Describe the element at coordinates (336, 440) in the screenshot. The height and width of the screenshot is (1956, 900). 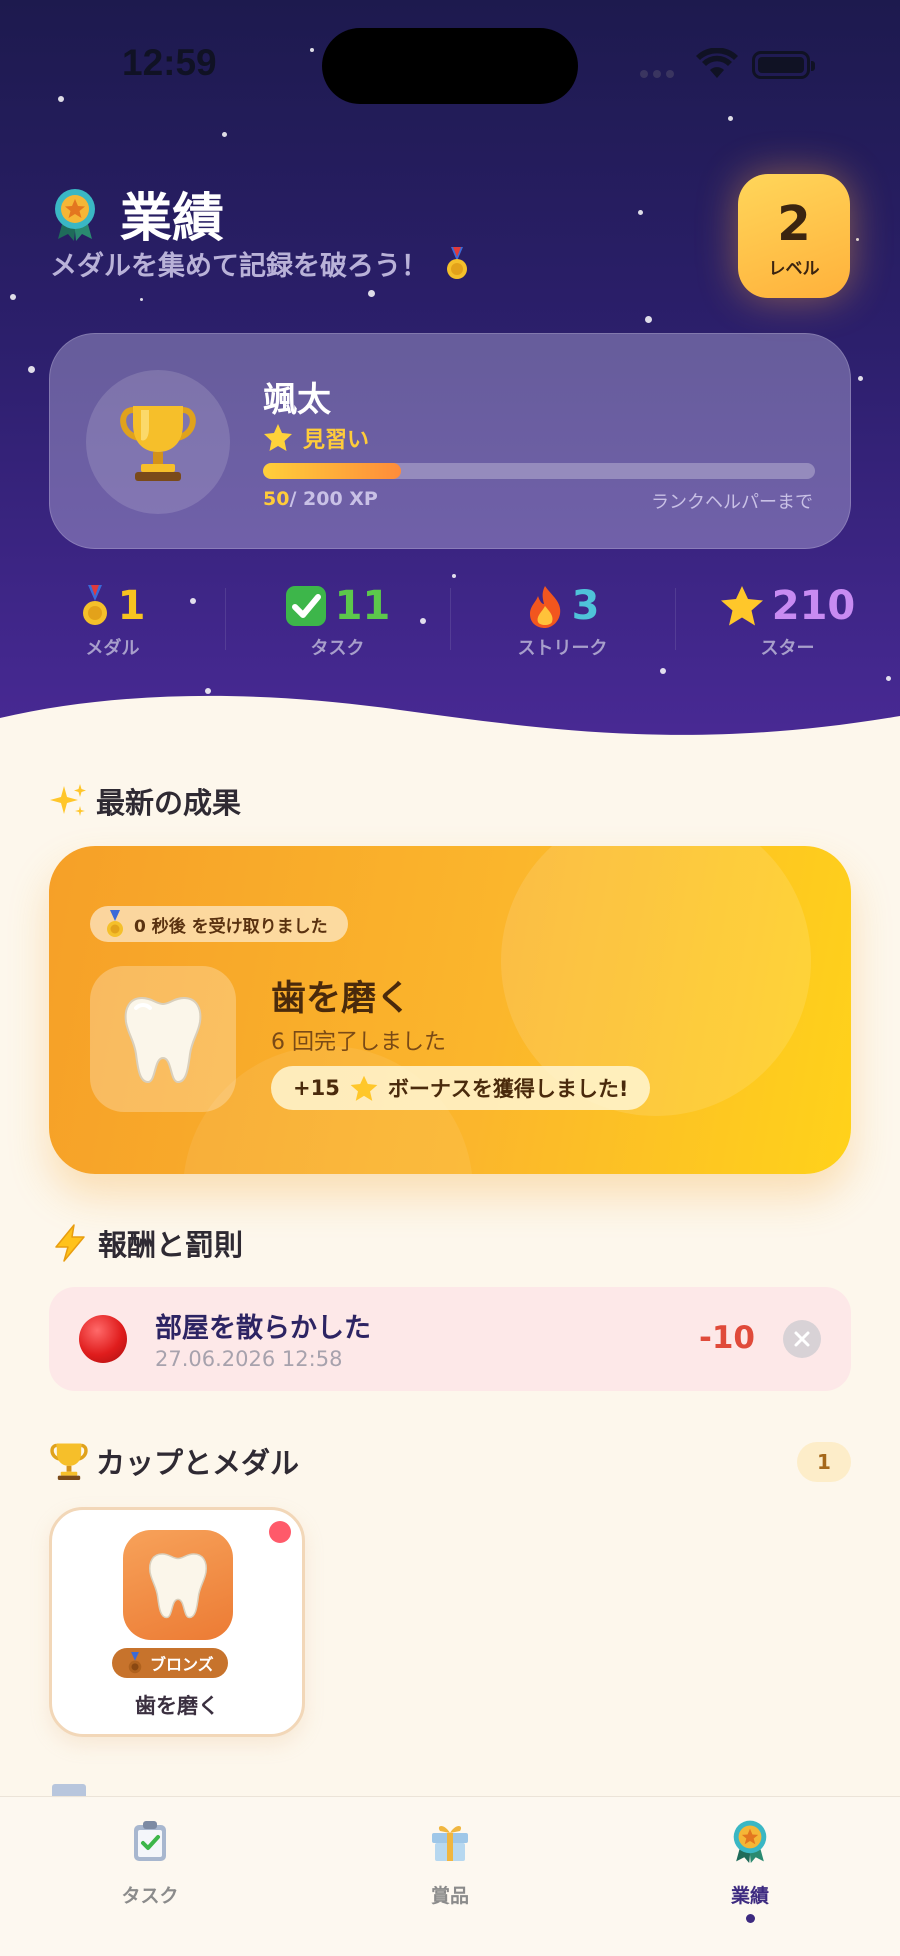
I see `rank-label: 見習い` at that location.